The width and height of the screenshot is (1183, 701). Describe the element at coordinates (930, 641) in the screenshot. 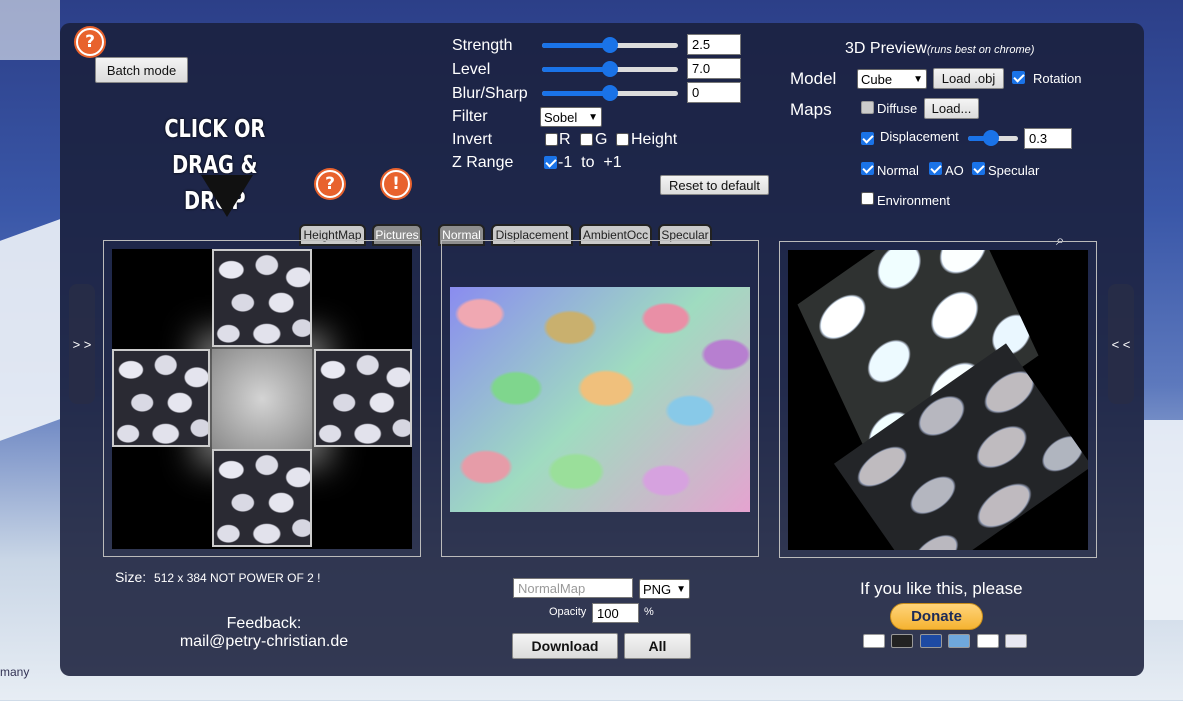

I see `maestro-icon` at that location.